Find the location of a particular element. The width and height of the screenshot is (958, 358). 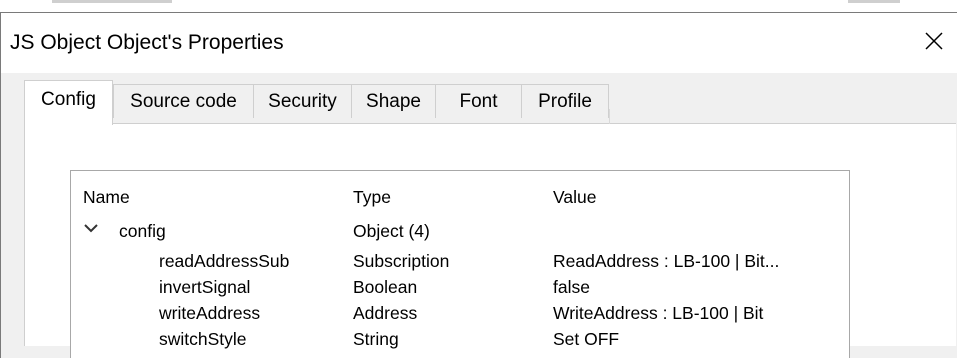

property-value: WriteAddress : LB-100 | Bit is located at coordinates (658, 313).